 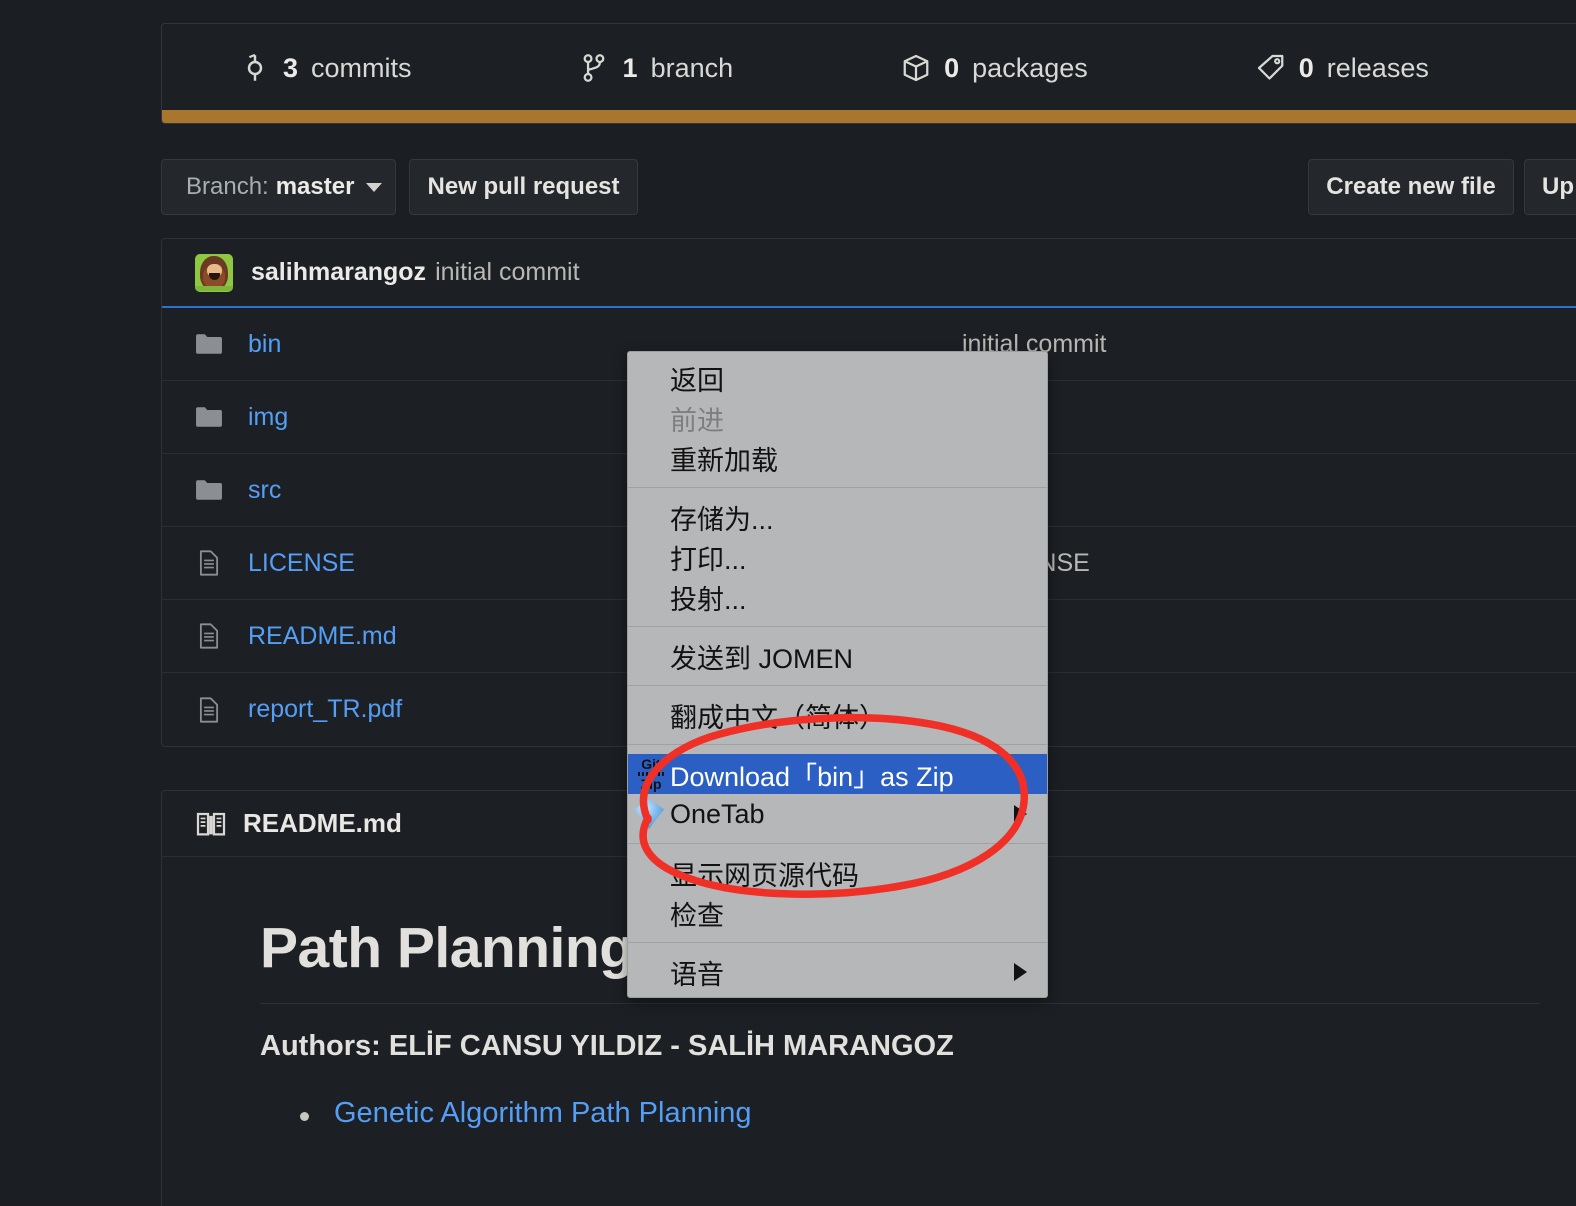 I want to click on file-link: img, so click(x=268, y=417).